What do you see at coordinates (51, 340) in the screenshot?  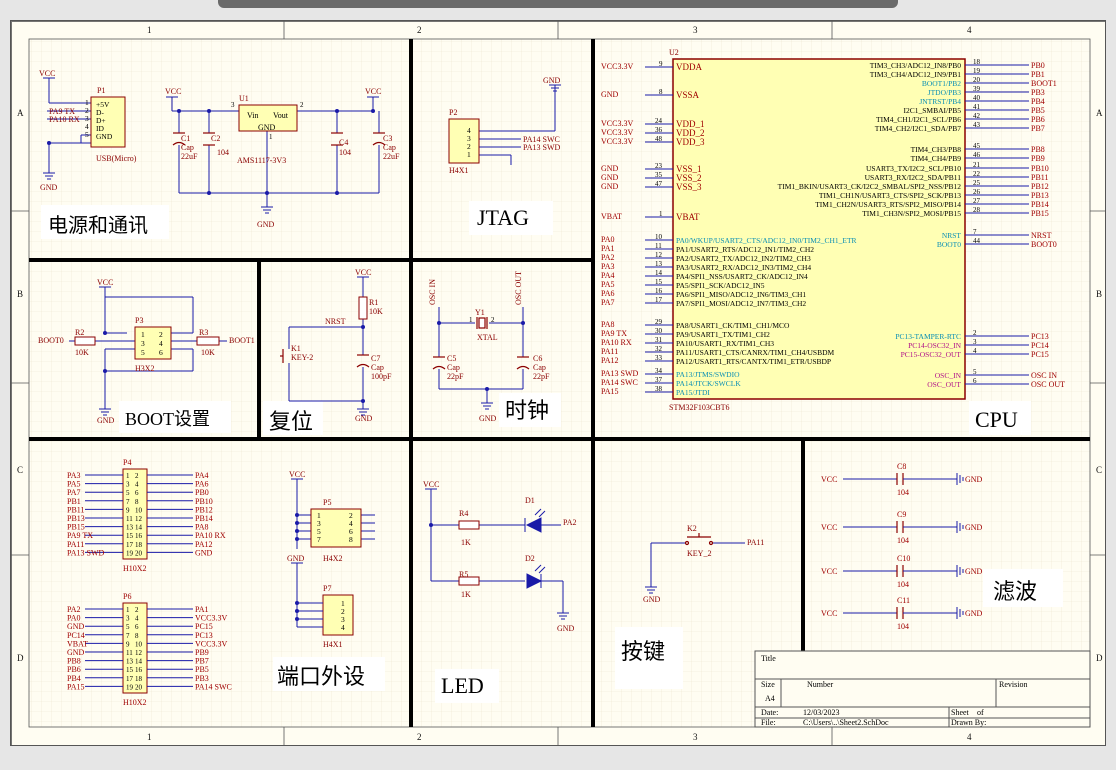 I see `boot-boot0-label: BOOT0` at bounding box center [51, 340].